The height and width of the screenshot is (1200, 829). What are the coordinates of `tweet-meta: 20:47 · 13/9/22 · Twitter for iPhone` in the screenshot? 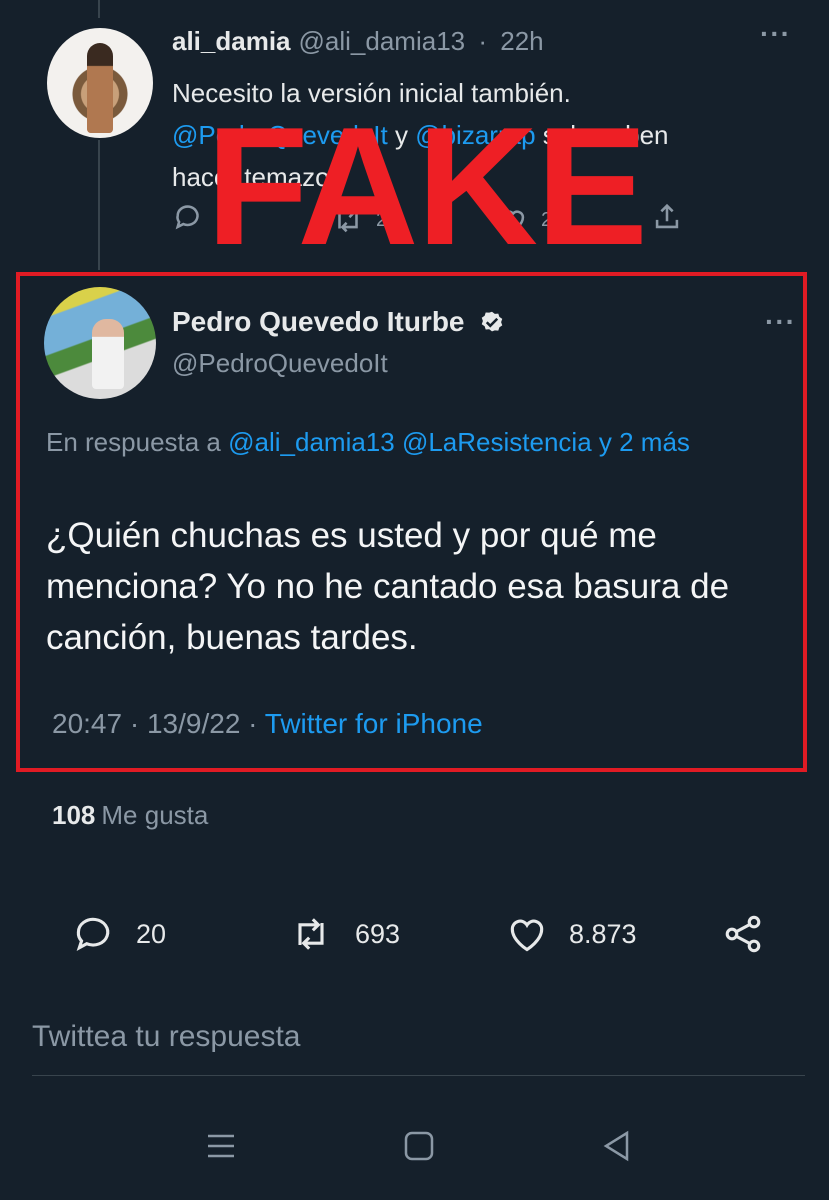 It's located at (267, 724).